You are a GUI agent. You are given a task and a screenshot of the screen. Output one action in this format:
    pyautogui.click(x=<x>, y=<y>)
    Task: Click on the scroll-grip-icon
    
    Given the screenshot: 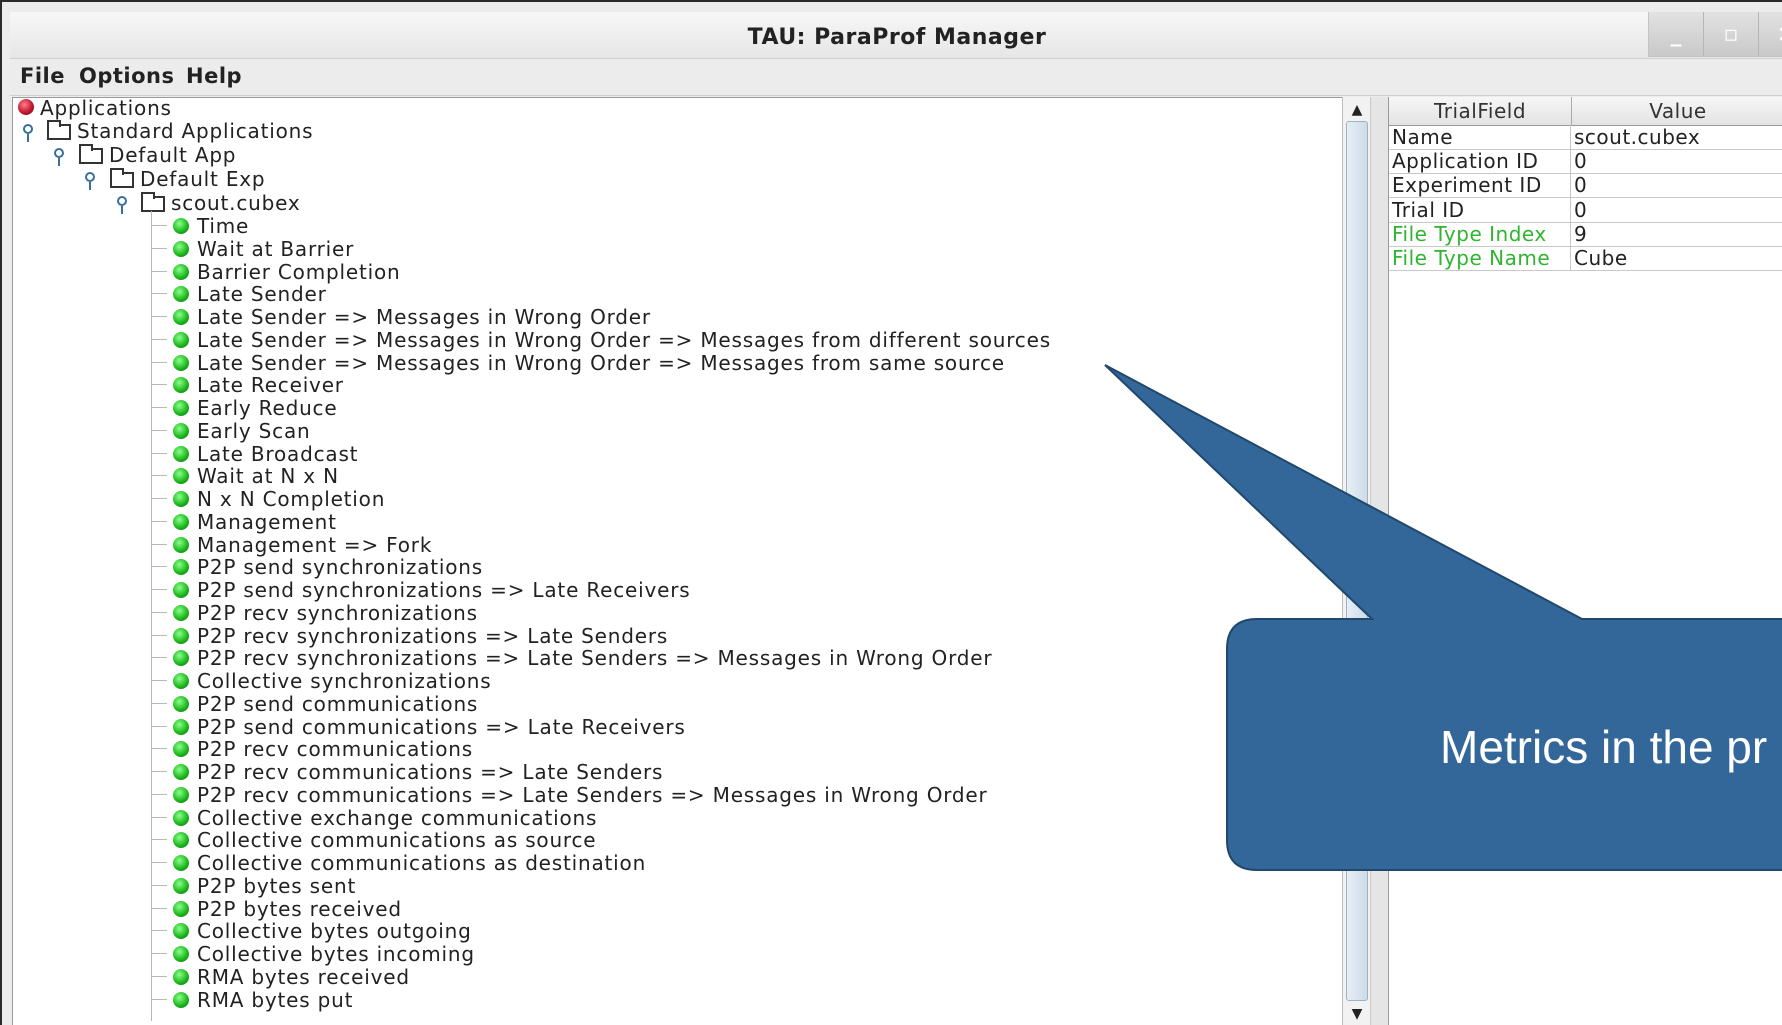 What is the action you would take?
    pyautogui.click(x=1358, y=567)
    